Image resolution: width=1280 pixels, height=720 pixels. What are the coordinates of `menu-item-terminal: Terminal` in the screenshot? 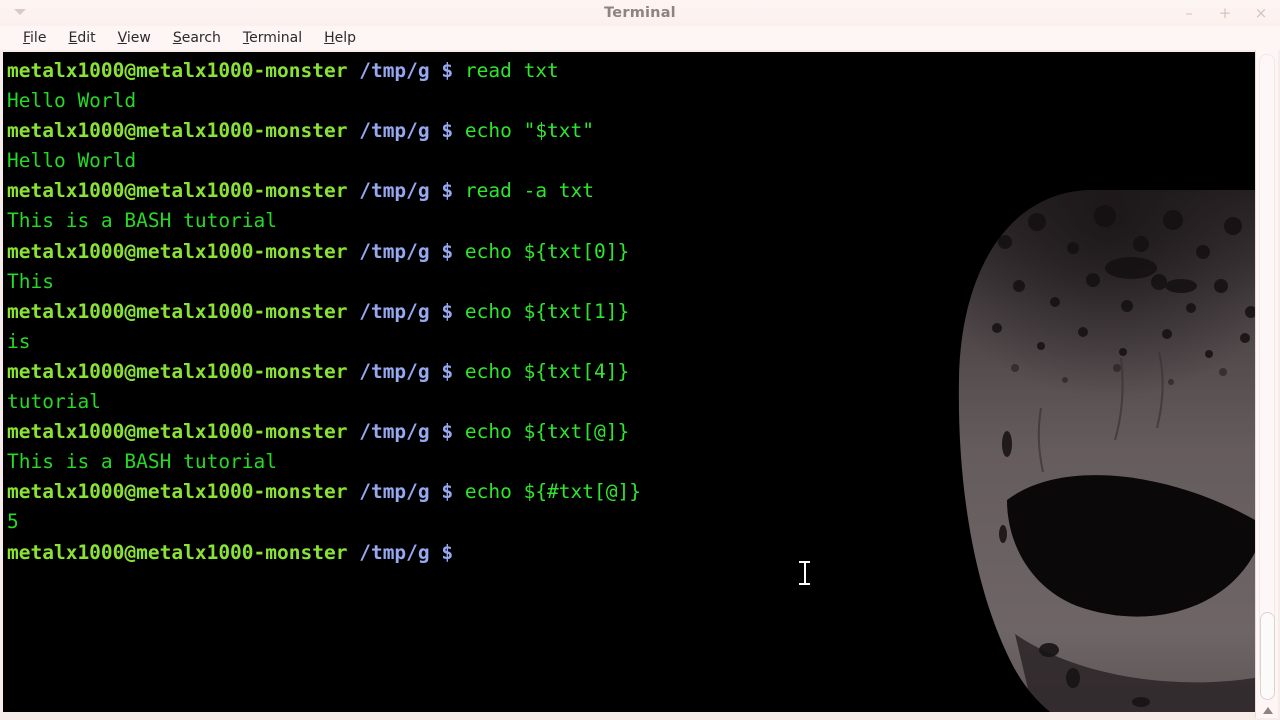 It's located at (272, 38).